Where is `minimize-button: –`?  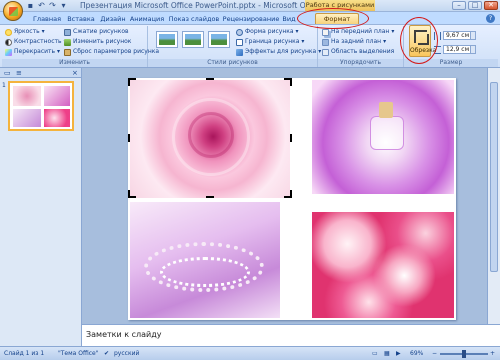 minimize-button: – is located at coordinates (459, 5).